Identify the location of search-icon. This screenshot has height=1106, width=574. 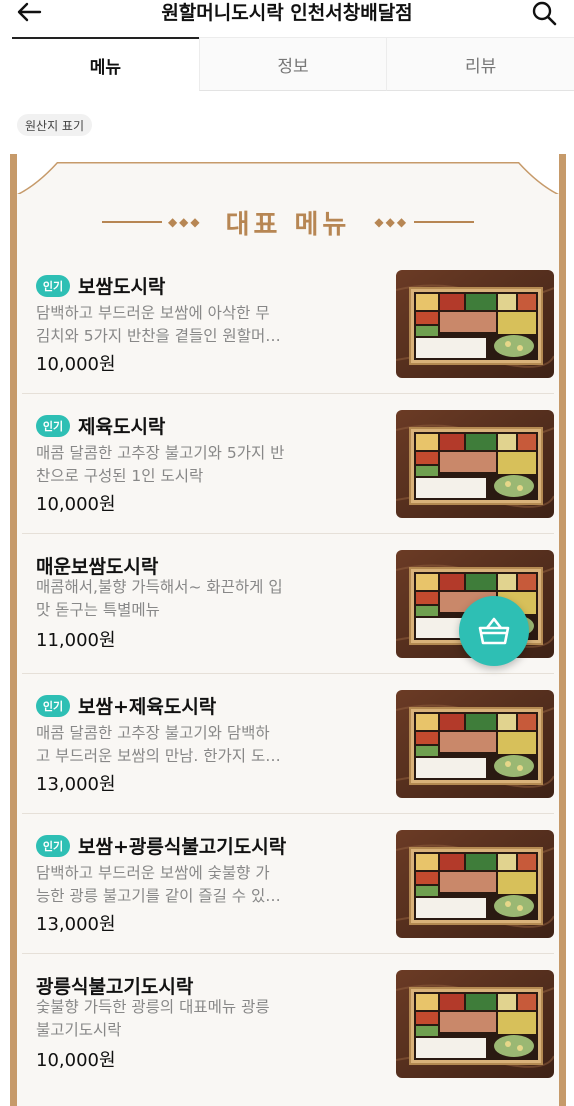
(544, 13).